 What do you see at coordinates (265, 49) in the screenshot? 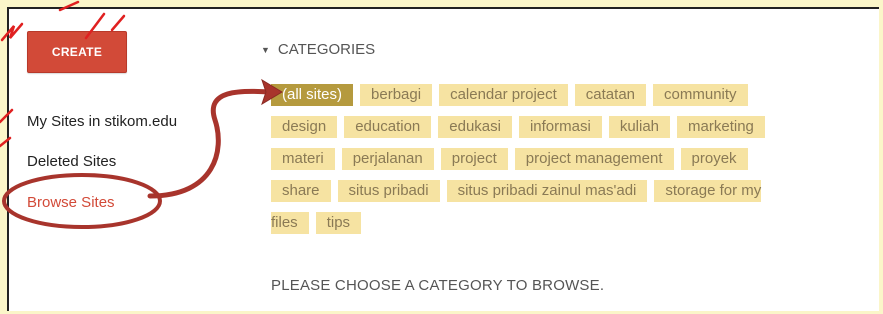
I see `triangle-down-icon: ▼` at bounding box center [265, 49].